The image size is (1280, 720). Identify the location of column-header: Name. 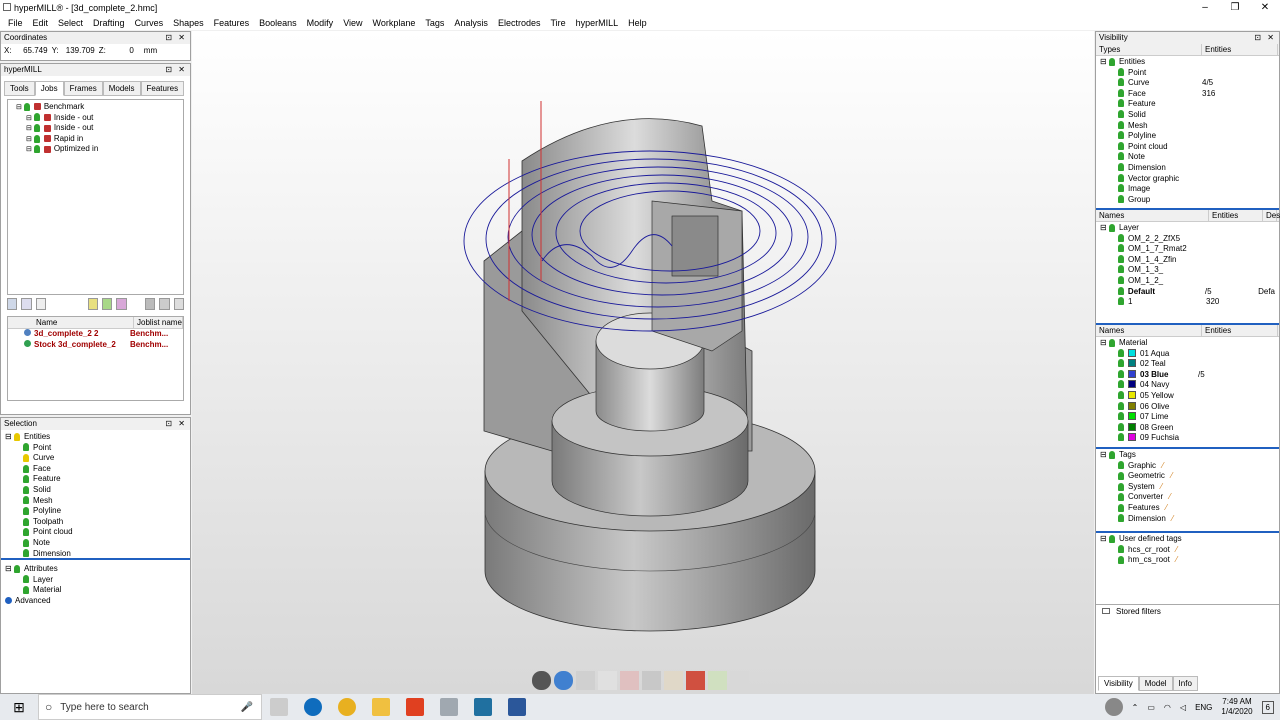
(71, 322).